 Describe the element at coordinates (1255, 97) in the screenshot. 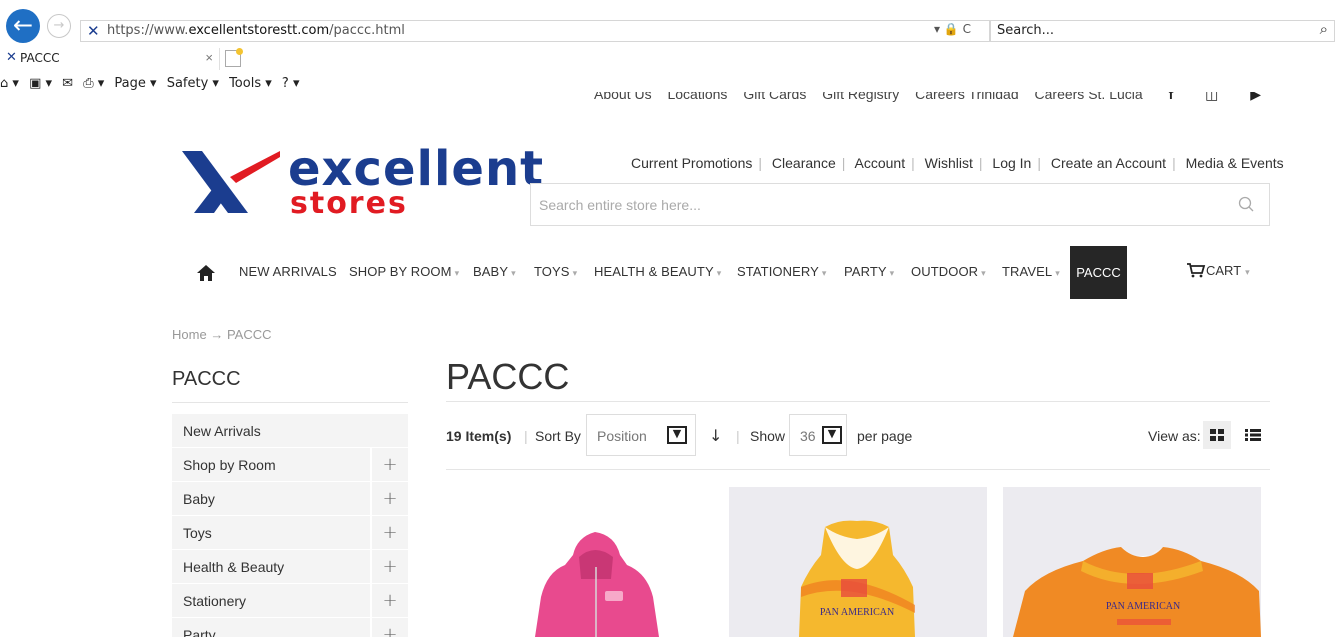

I see `youtube-icon: ▶` at that location.